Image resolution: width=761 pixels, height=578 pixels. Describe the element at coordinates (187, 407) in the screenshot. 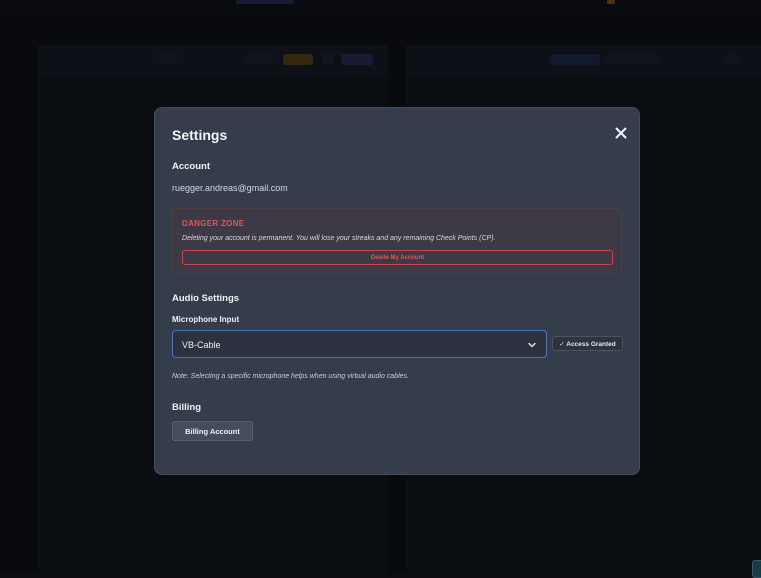

I see `billing-heading: Billing` at that location.